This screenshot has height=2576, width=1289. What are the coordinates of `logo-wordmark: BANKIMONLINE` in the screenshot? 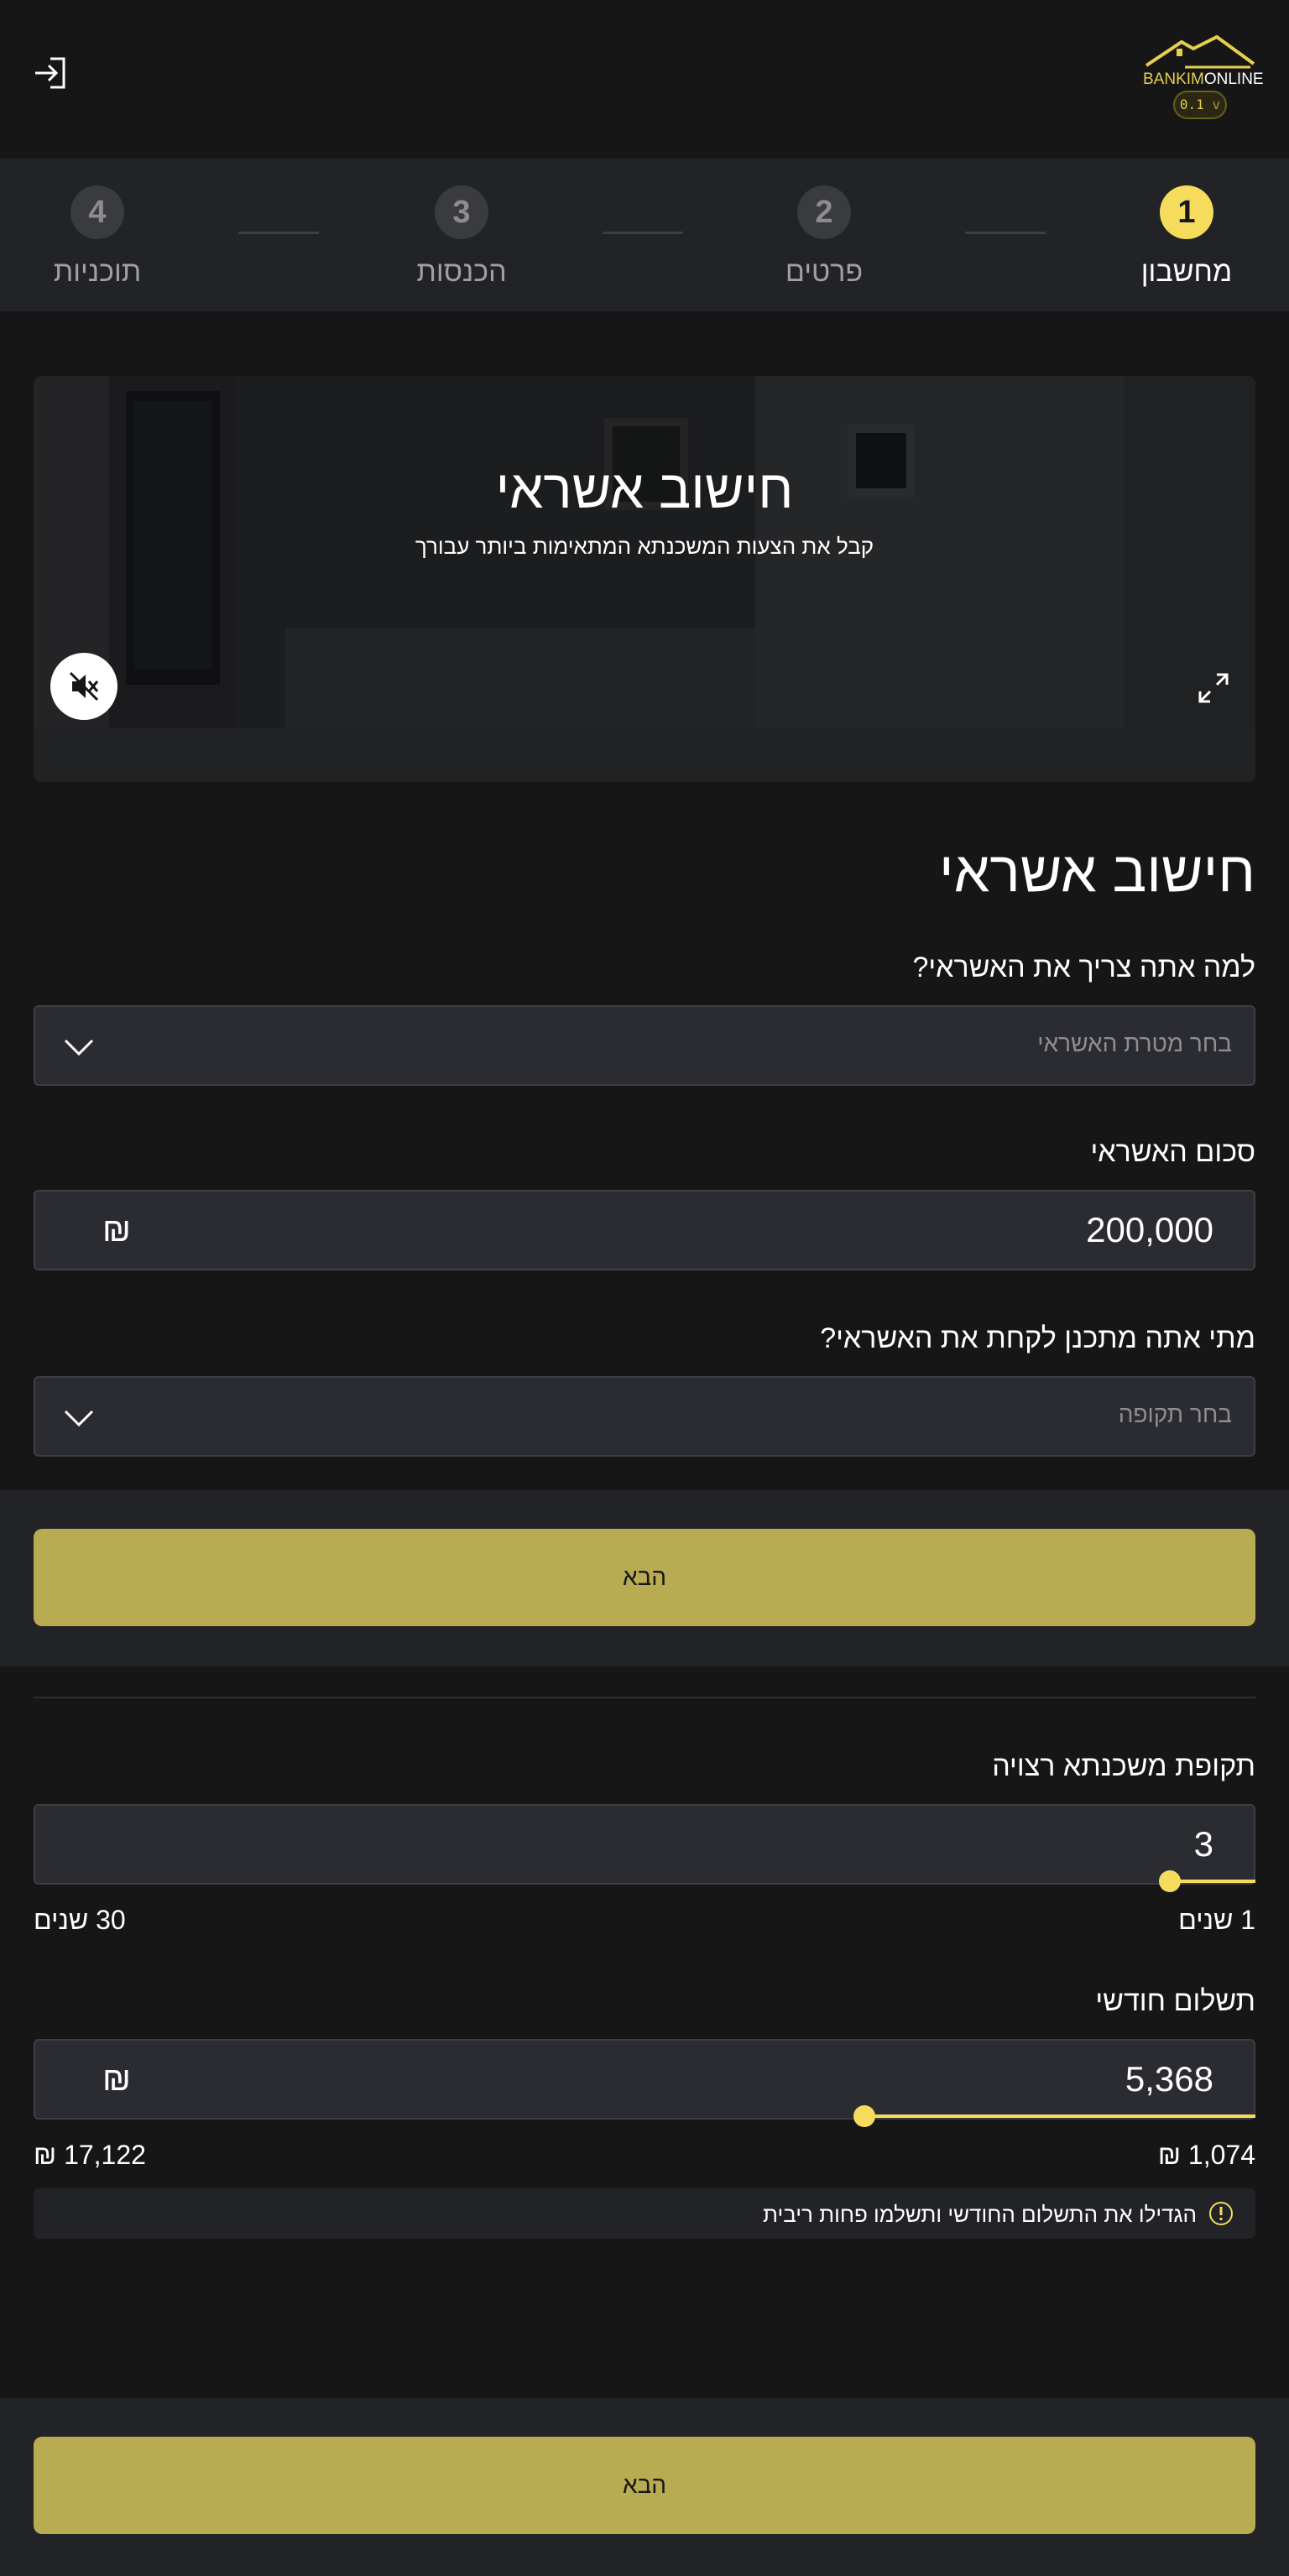 It's located at (1204, 79).